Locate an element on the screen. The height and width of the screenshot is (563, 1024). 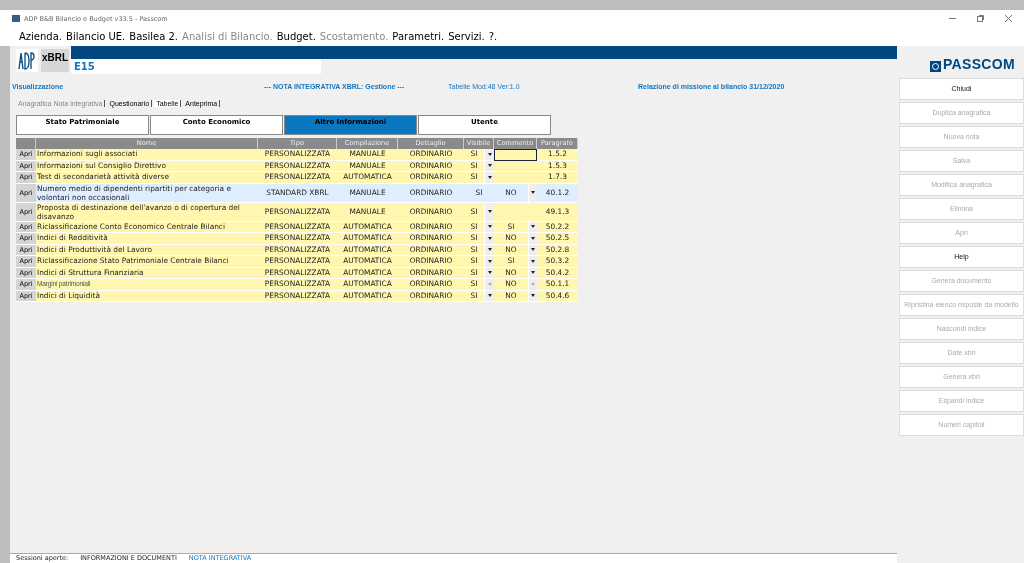
xbrl-logo: xBRL is located at coordinates (55, 60).